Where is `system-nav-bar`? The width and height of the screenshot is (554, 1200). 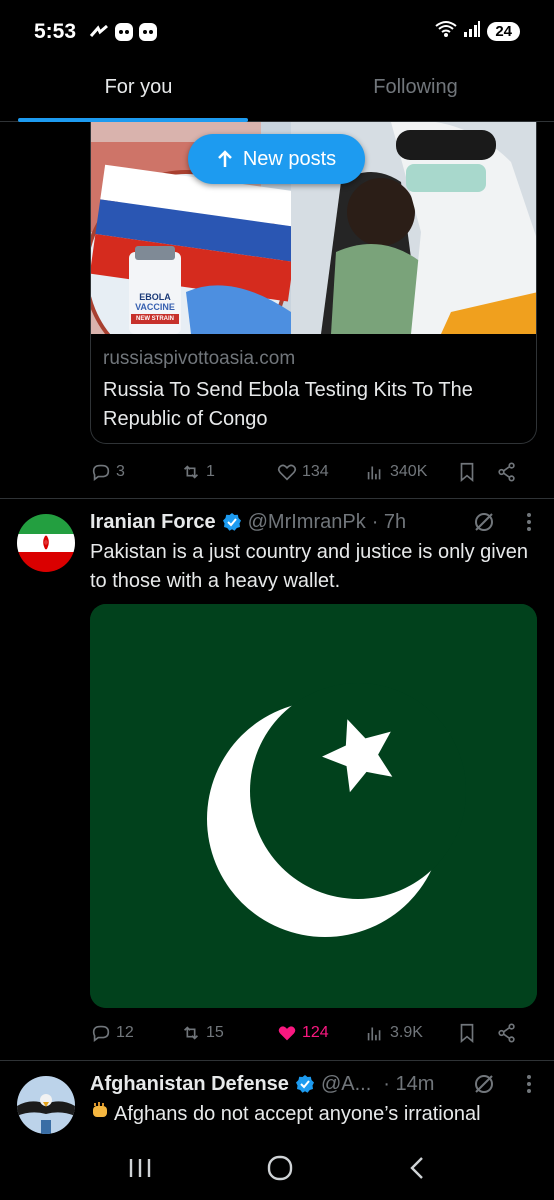
system-nav-bar is located at coordinates (277, 1170).